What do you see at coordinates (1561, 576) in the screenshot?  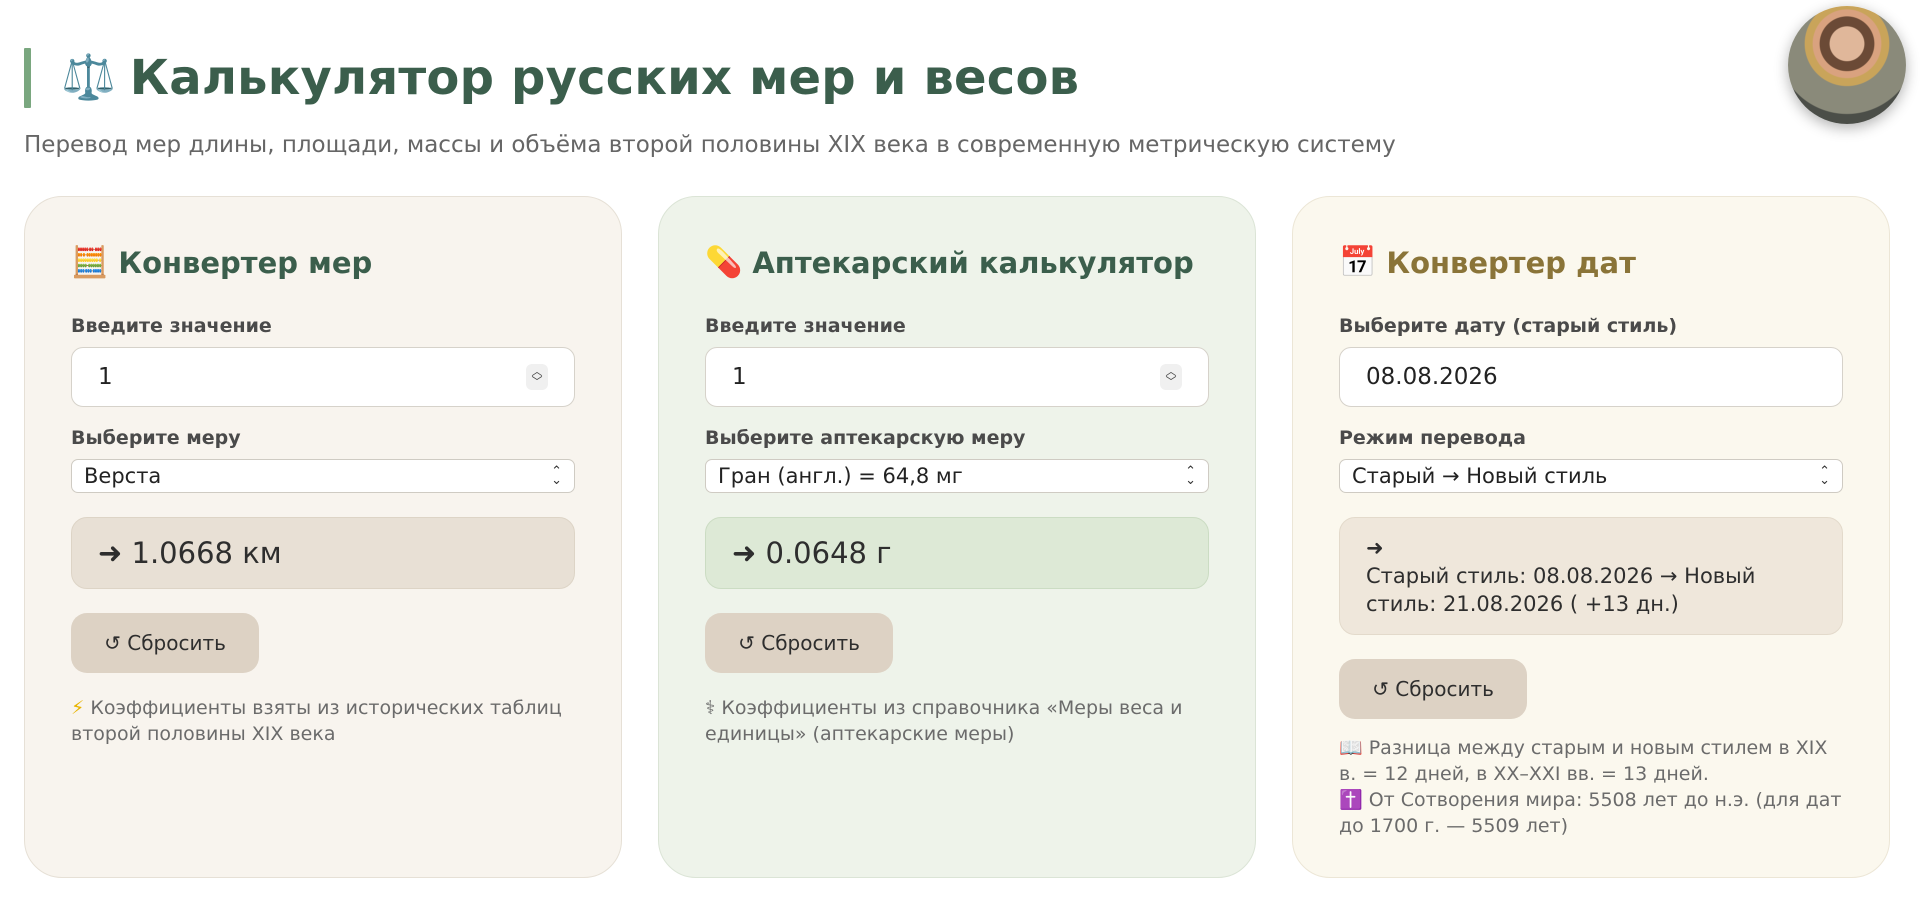 I see `date-result-line1: Старый стиль: 08.08.2026 → Новый` at bounding box center [1561, 576].